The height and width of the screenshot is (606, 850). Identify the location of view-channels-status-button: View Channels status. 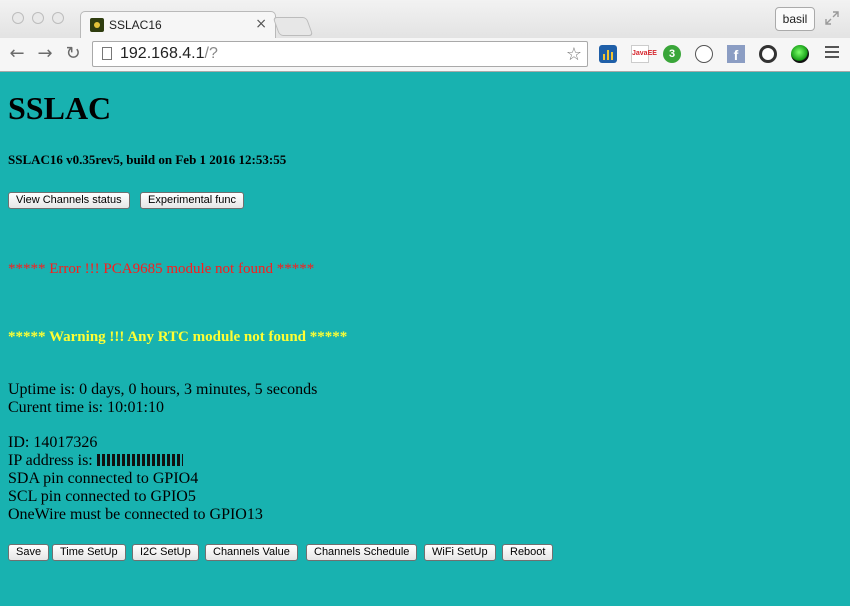
(69, 200).